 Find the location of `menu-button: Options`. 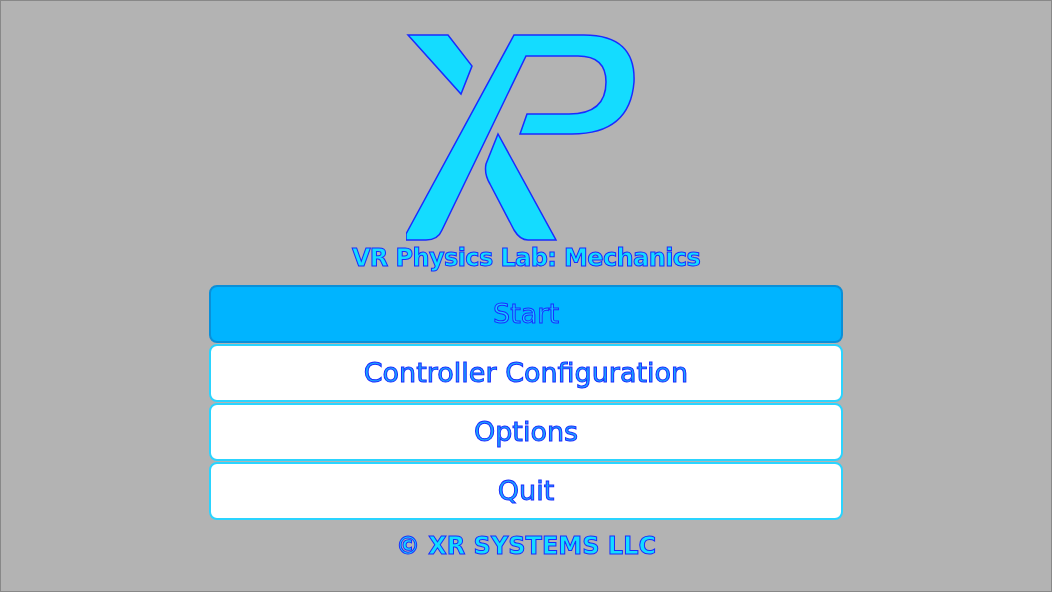

menu-button: Options is located at coordinates (526, 432).